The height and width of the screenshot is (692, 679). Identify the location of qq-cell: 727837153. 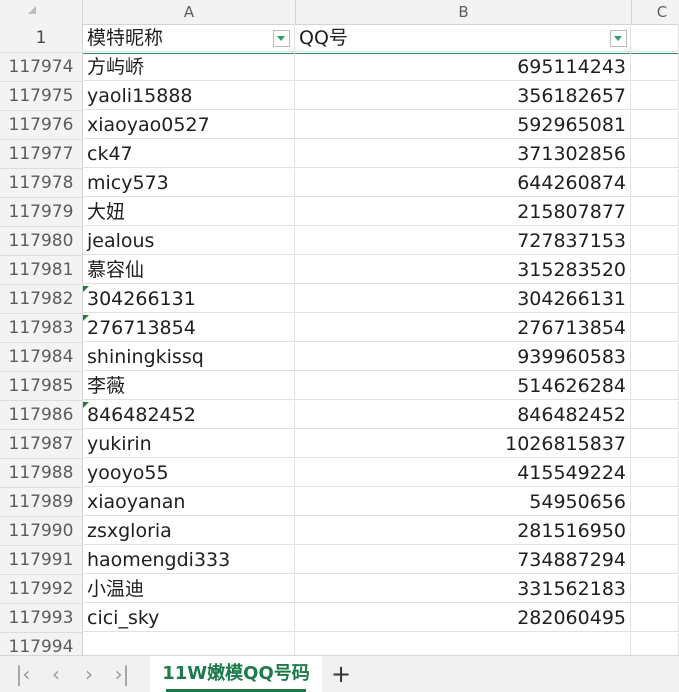
(463, 241).